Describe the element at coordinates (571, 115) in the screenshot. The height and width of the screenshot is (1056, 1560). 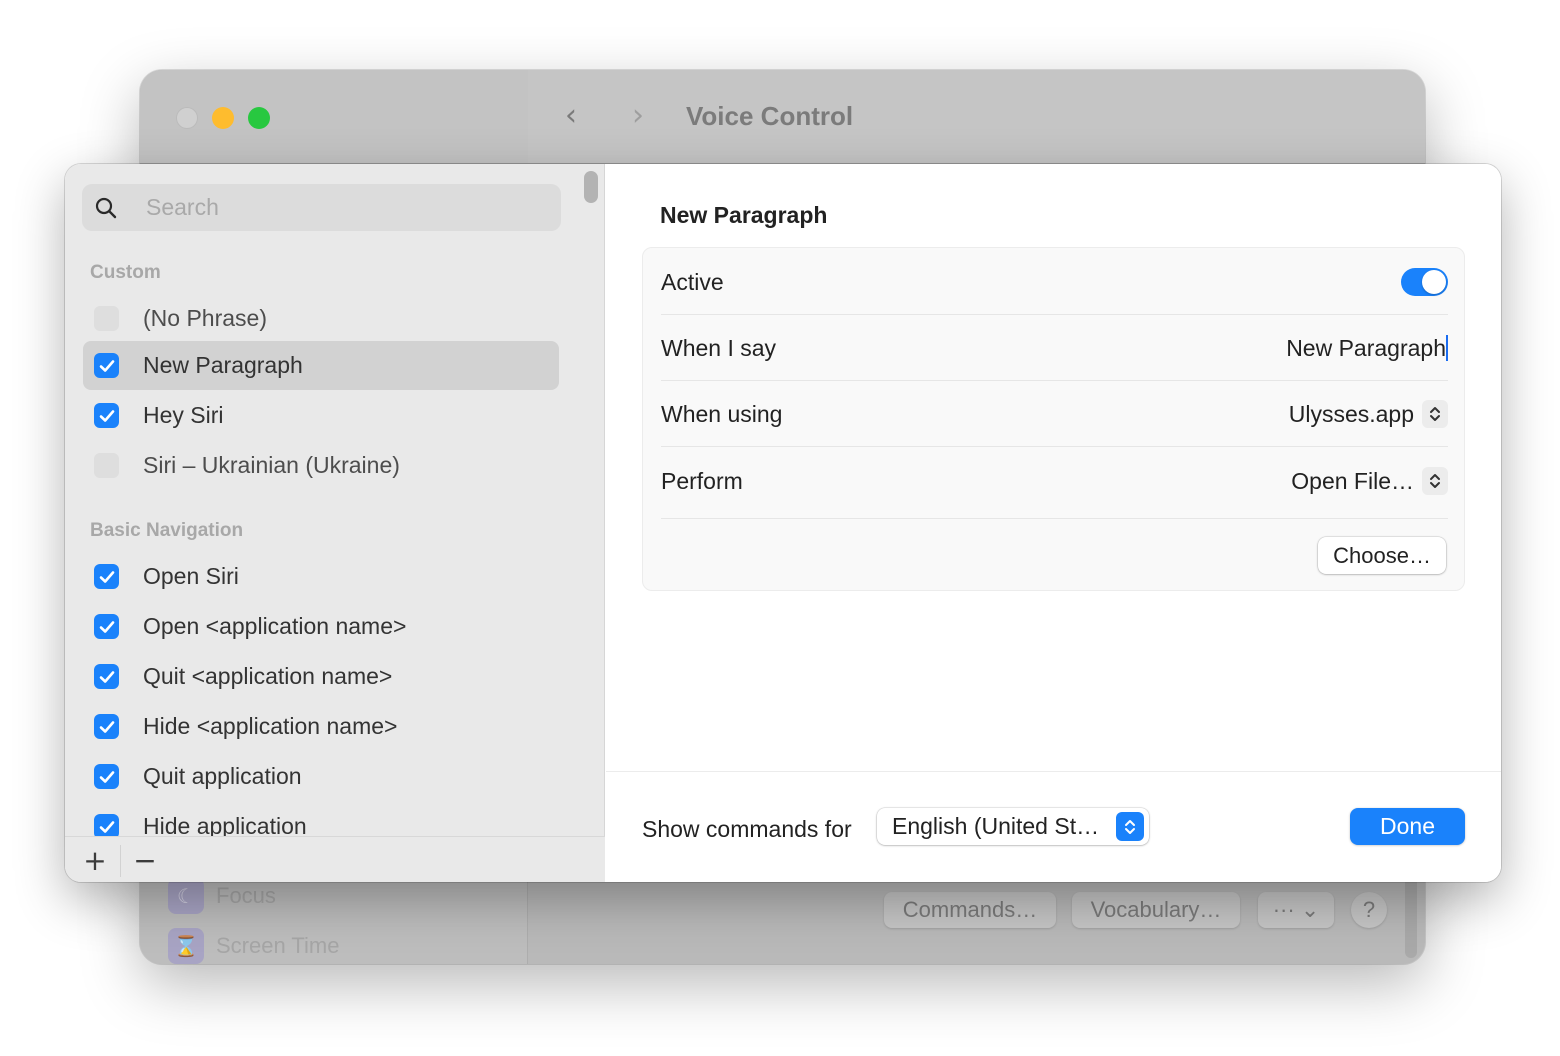
I see `back-chevron-icon: ‹` at that location.